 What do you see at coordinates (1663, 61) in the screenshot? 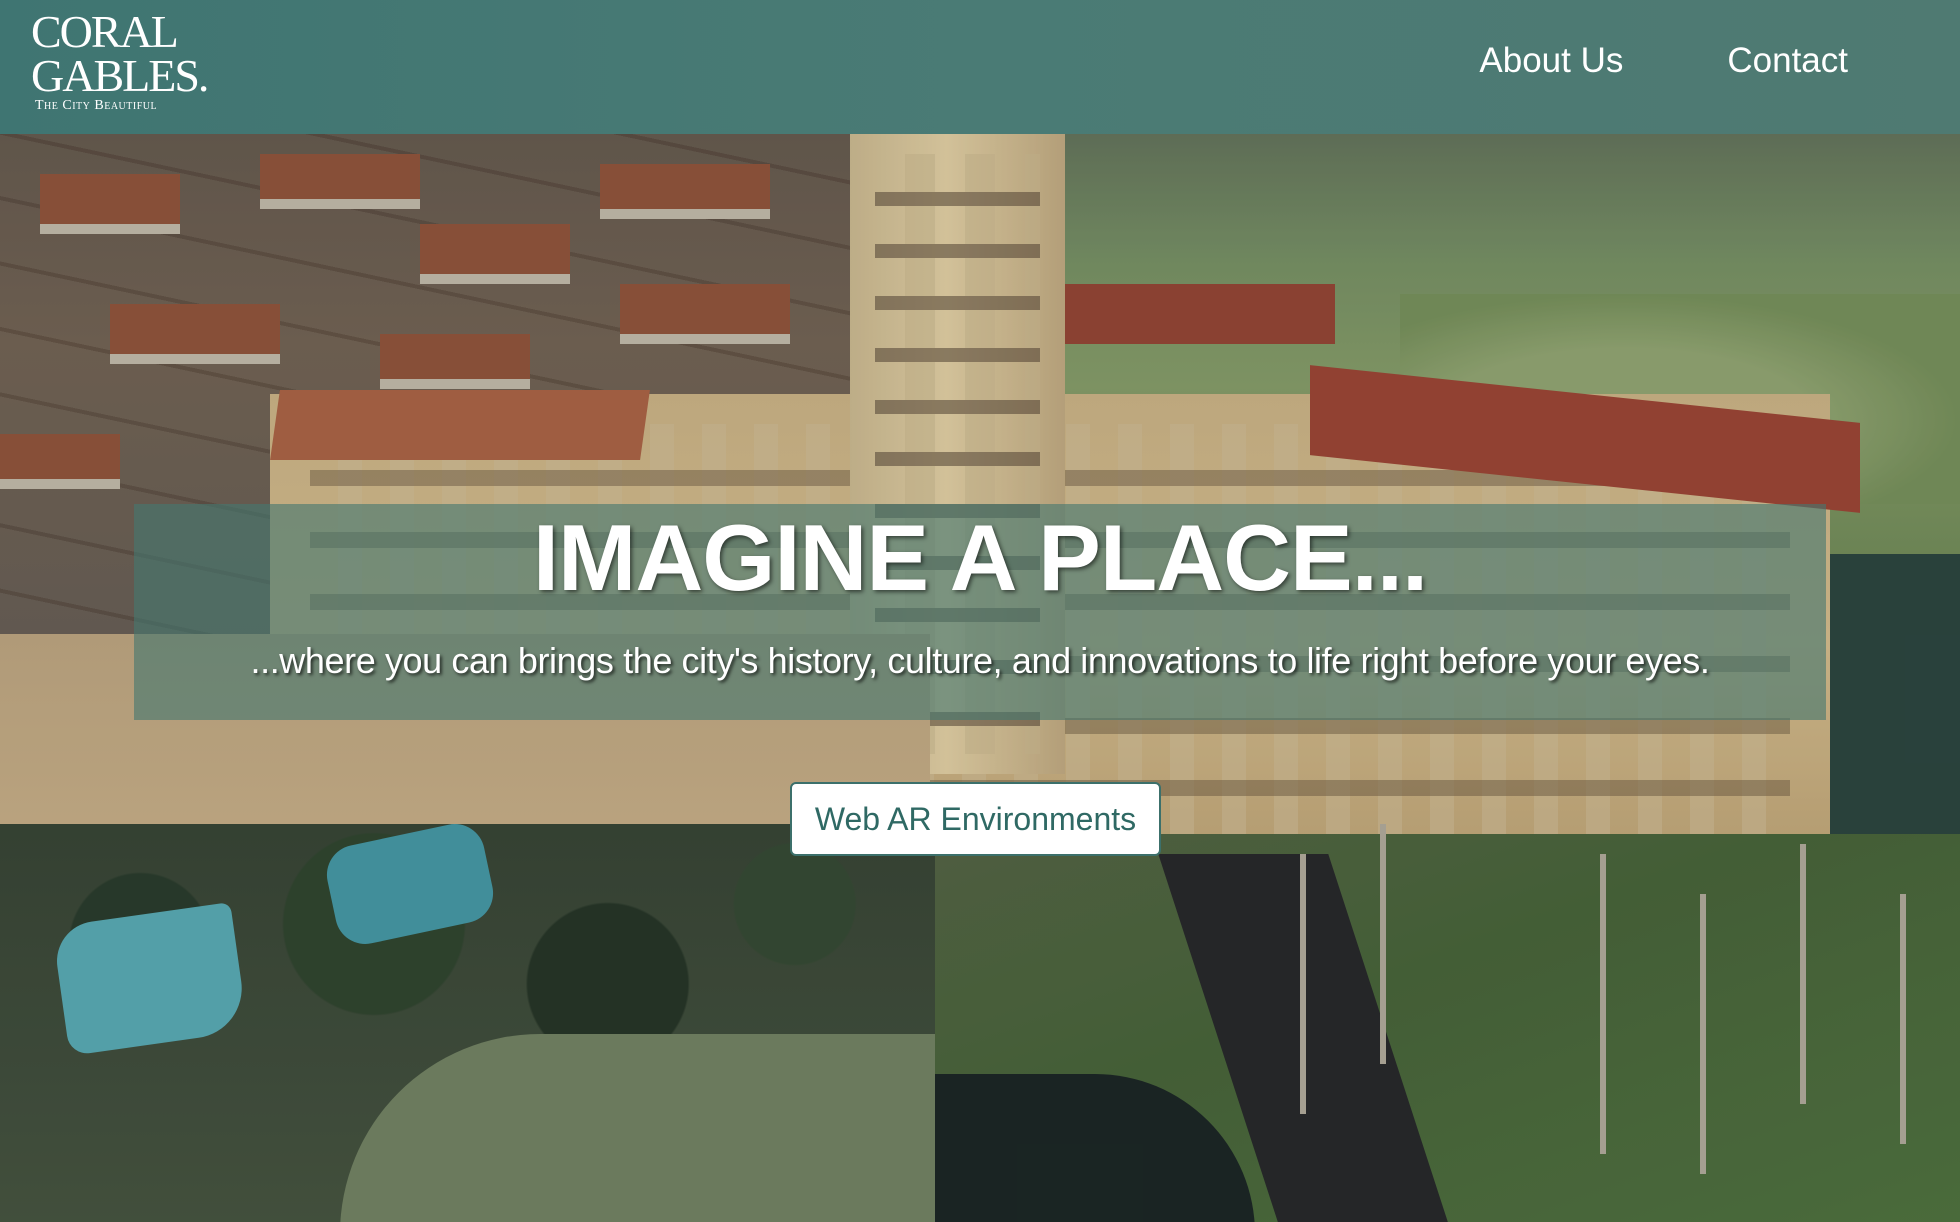
I see `main-nav: About Us Contact` at bounding box center [1663, 61].